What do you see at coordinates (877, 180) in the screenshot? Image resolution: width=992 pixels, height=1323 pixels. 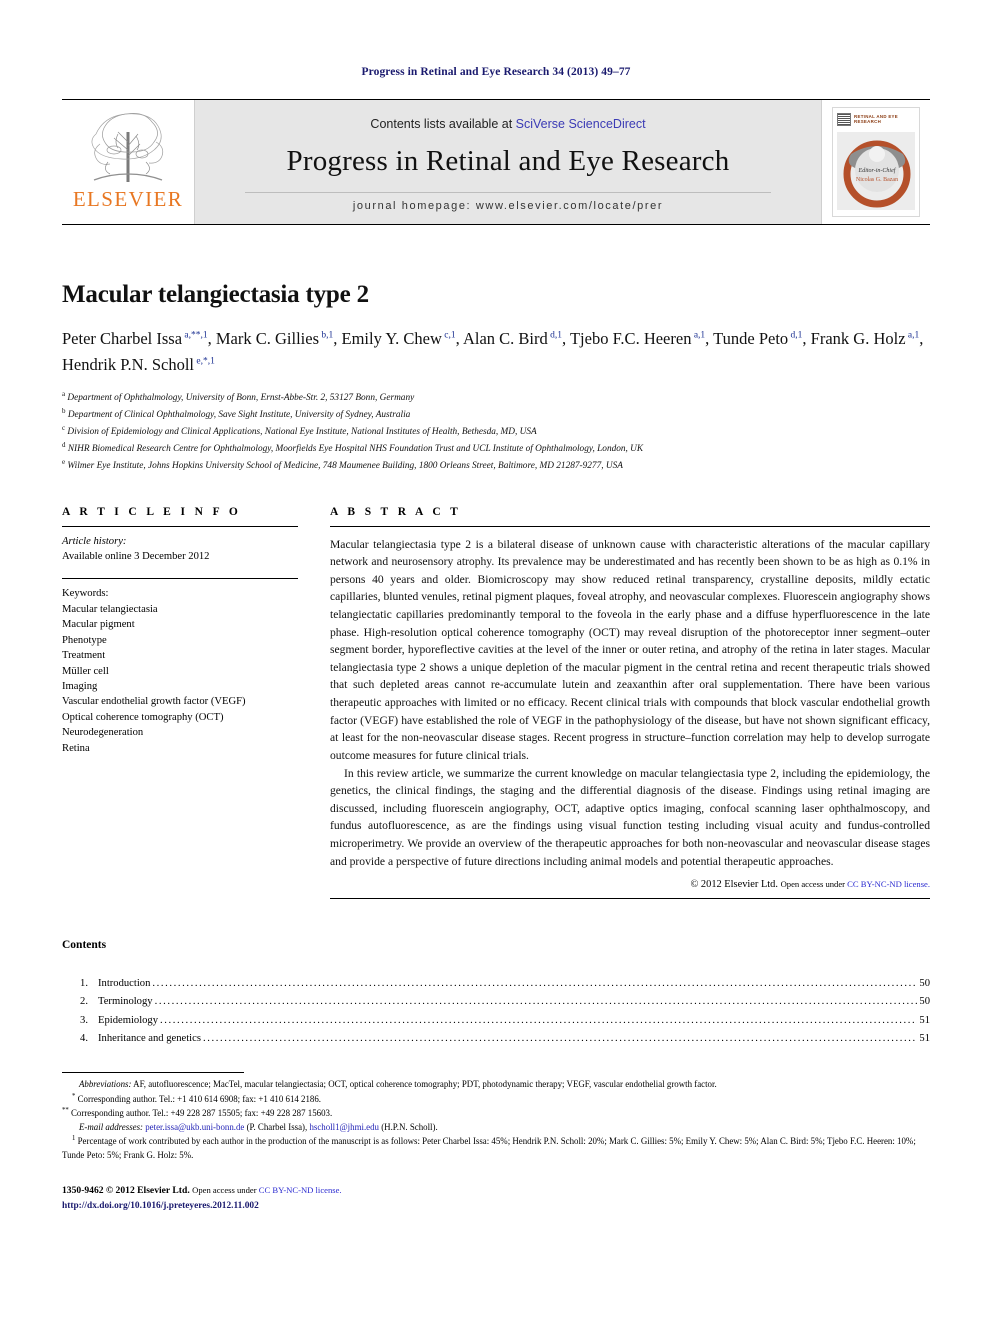 I see `svg-text: Nicolas G. Bazan` at bounding box center [877, 180].